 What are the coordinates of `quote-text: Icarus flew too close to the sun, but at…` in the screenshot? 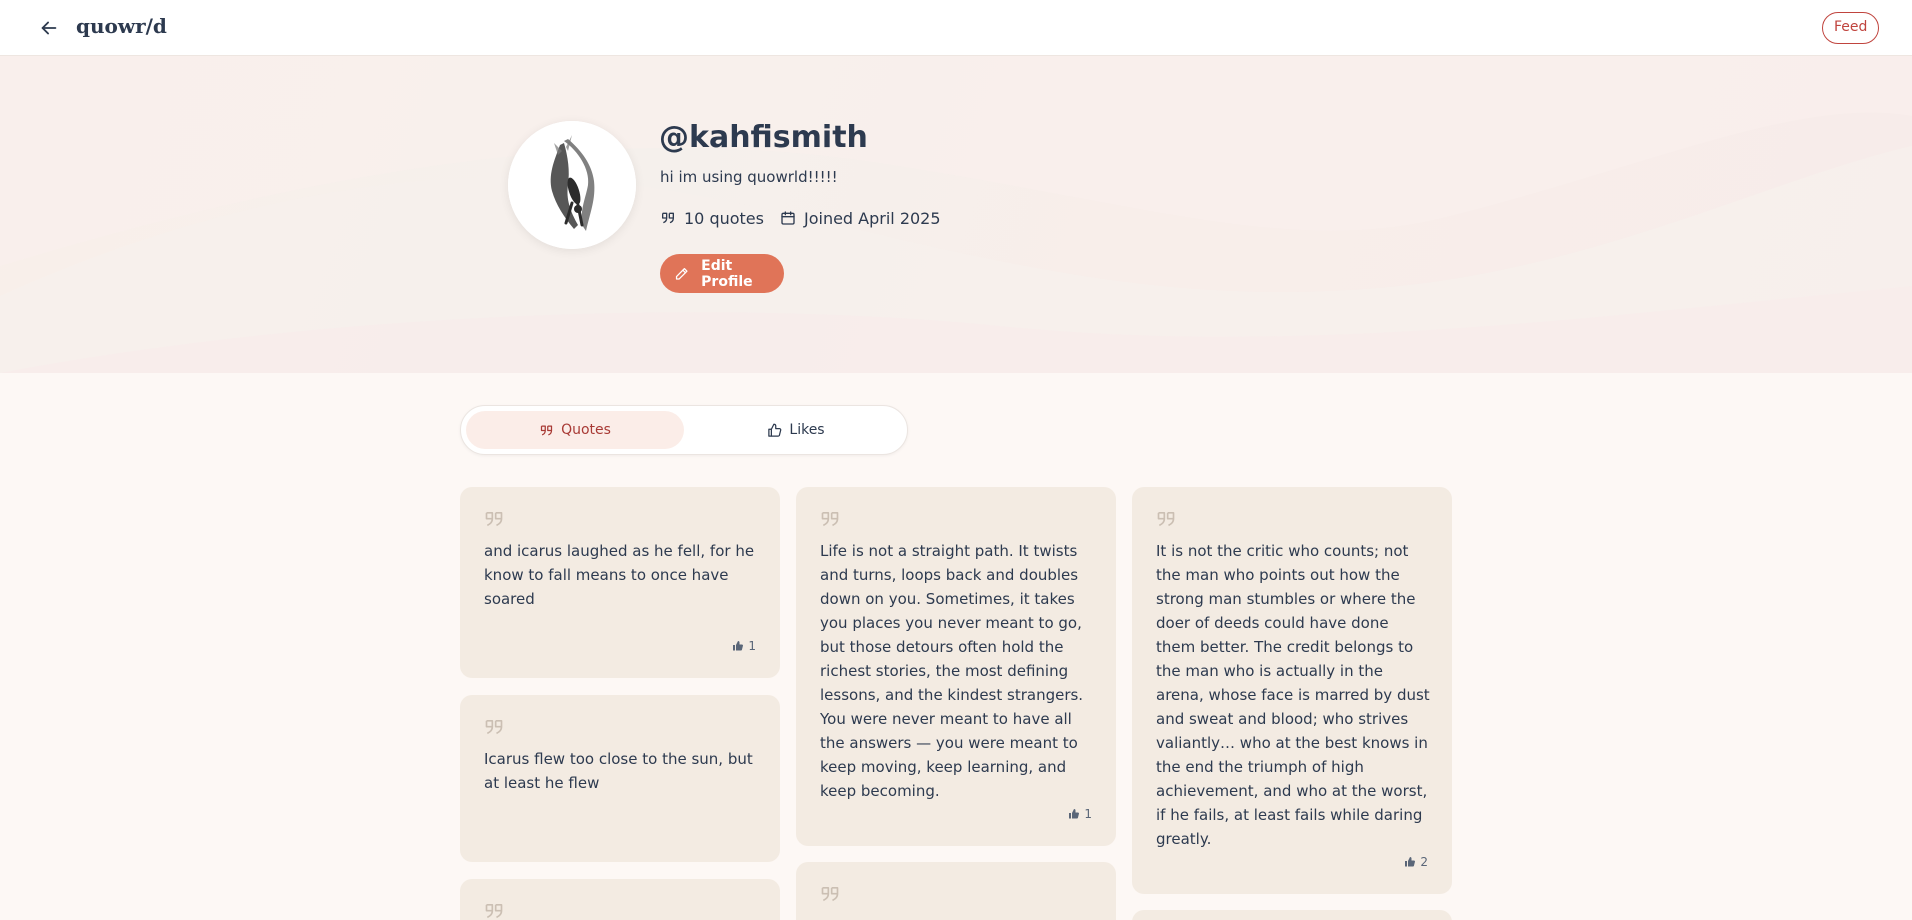 It's located at (618, 771).